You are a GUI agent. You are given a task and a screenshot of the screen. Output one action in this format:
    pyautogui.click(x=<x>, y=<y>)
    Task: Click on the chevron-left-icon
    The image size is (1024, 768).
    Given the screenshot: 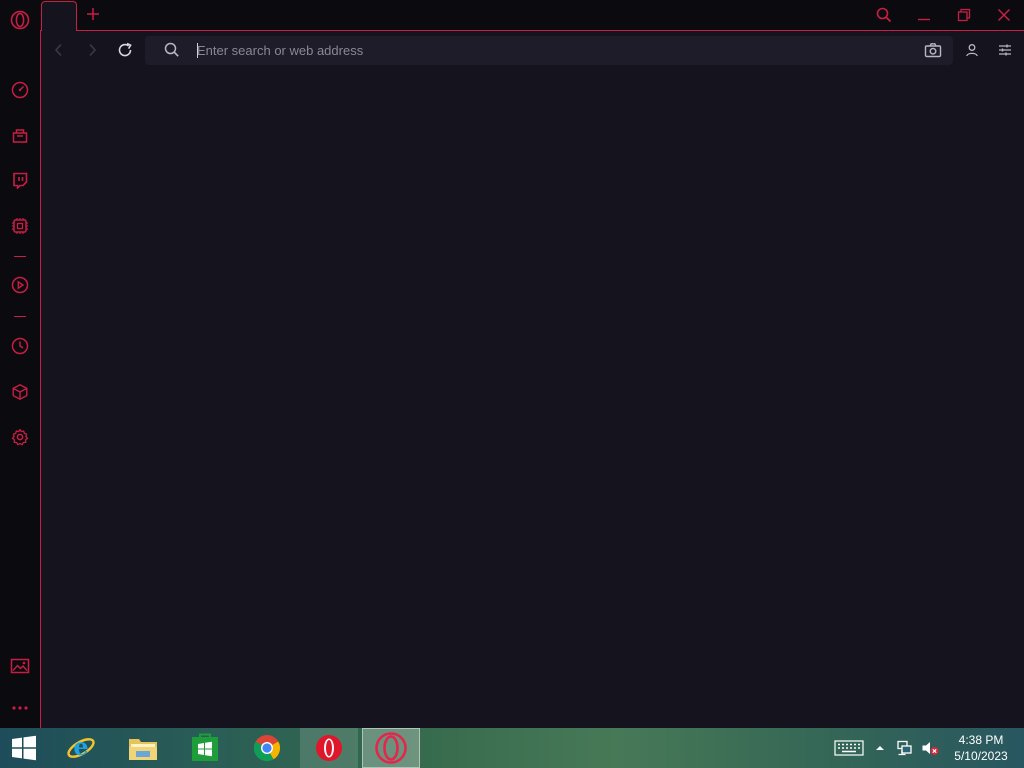 What is the action you would take?
    pyautogui.click(x=58, y=50)
    